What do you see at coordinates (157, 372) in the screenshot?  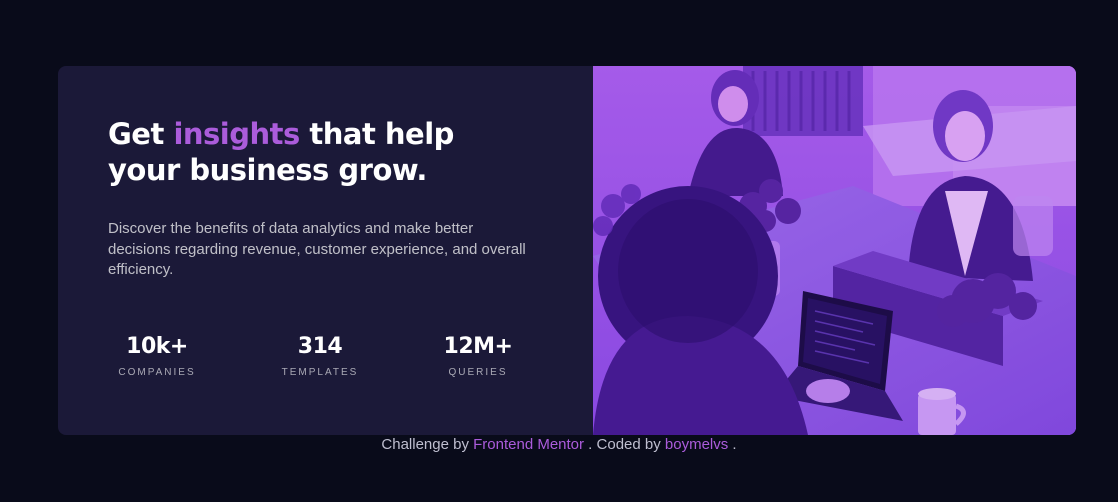 I see `stat-label: COMPANIES` at bounding box center [157, 372].